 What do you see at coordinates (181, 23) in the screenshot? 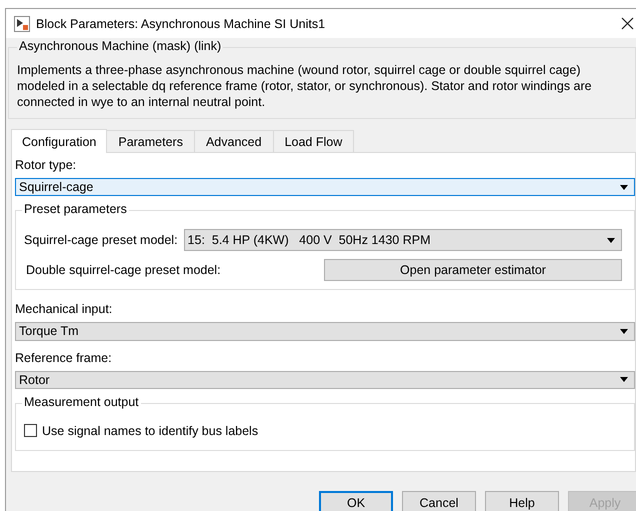
I see `window-title: Block Parameters: Asynchronous Machine SI Units1` at bounding box center [181, 23].